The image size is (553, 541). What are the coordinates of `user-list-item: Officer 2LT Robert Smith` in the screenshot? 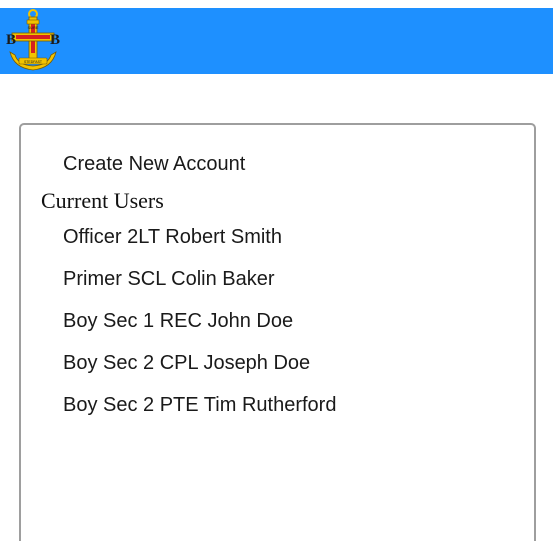 It's located at (199, 244).